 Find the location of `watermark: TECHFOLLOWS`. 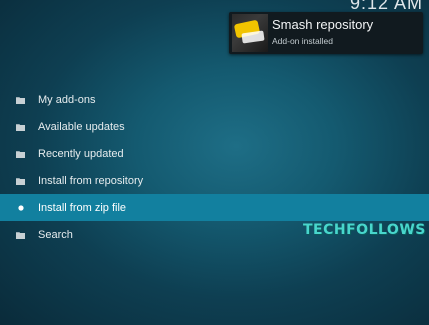

watermark: TECHFOLLOWS is located at coordinates (364, 230).